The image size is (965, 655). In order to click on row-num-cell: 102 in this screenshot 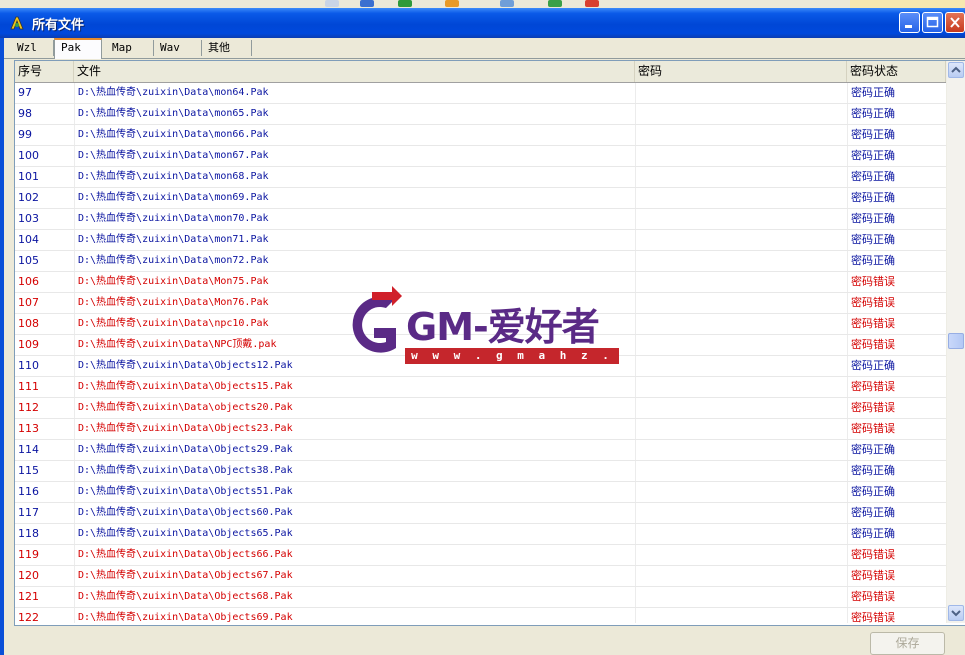, I will do `click(28, 197)`.